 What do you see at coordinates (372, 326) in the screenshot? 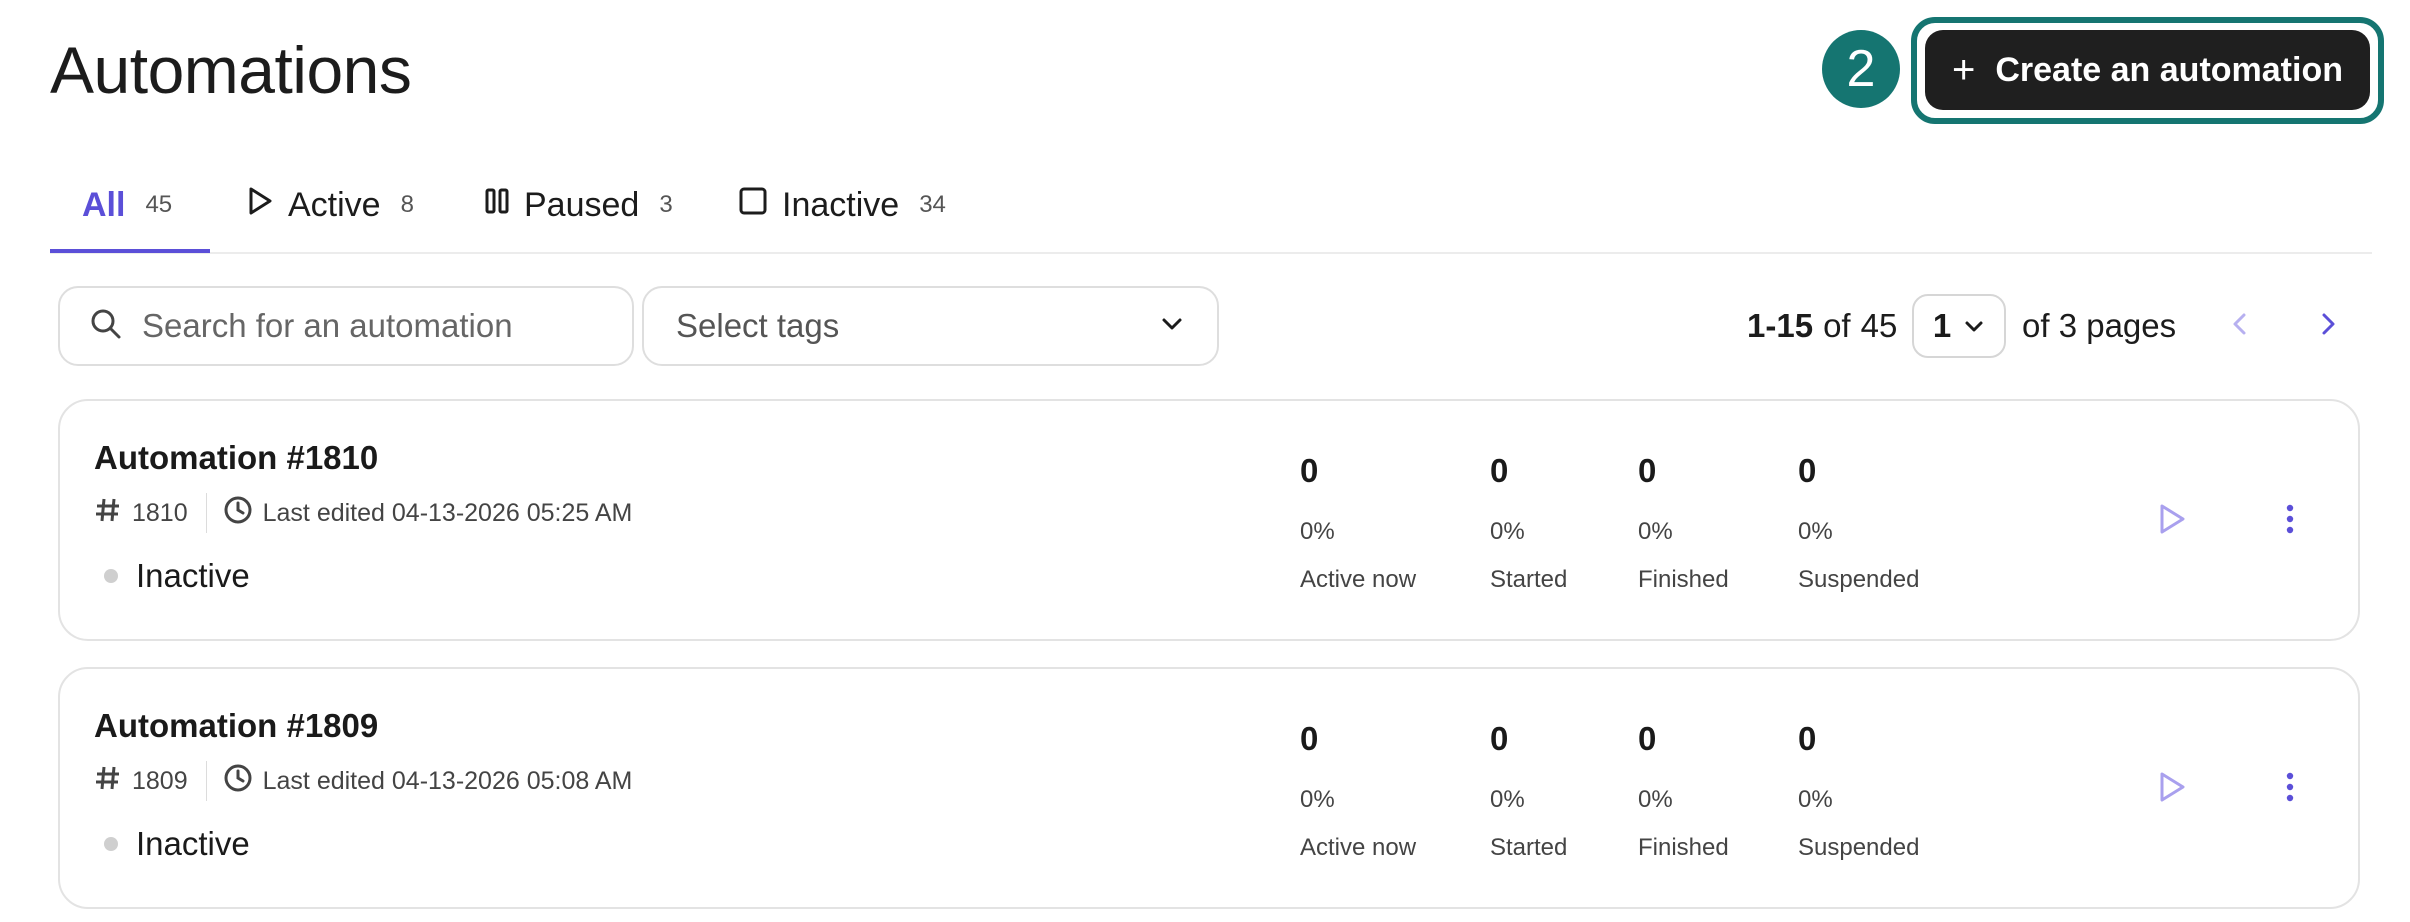
I see `search-input` at bounding box center [372, 326].